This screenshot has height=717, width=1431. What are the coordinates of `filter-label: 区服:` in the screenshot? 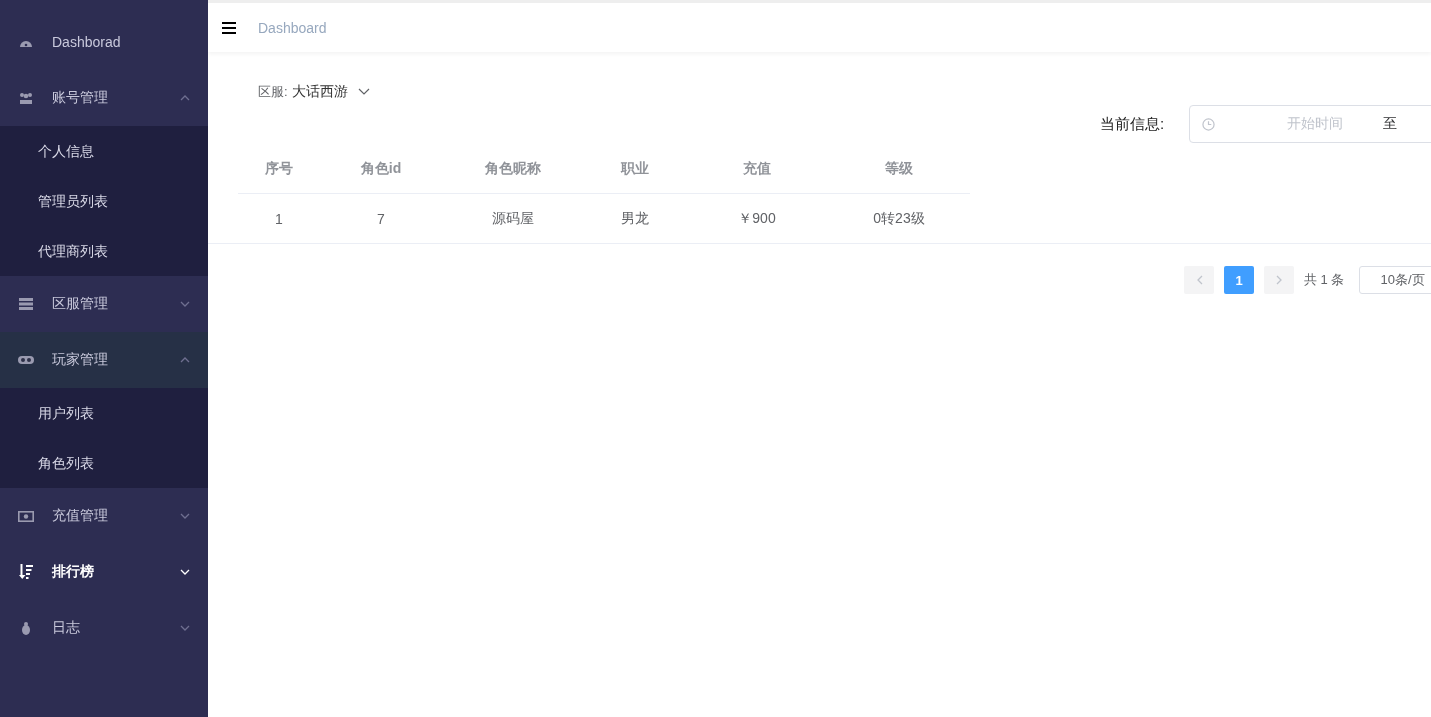 It's located at (273, 92).